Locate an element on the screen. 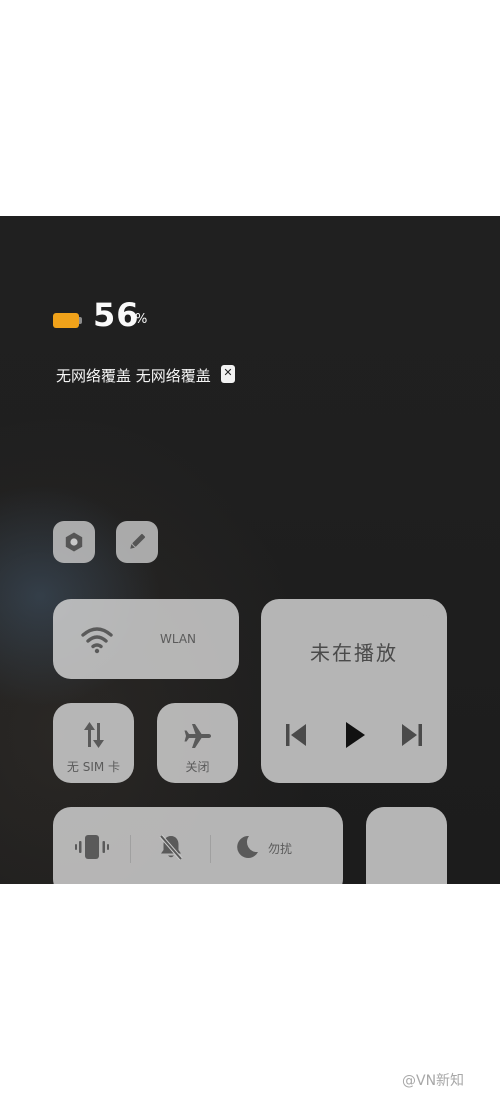  battery-percent-unit: % is located at coordinates (141, 319).